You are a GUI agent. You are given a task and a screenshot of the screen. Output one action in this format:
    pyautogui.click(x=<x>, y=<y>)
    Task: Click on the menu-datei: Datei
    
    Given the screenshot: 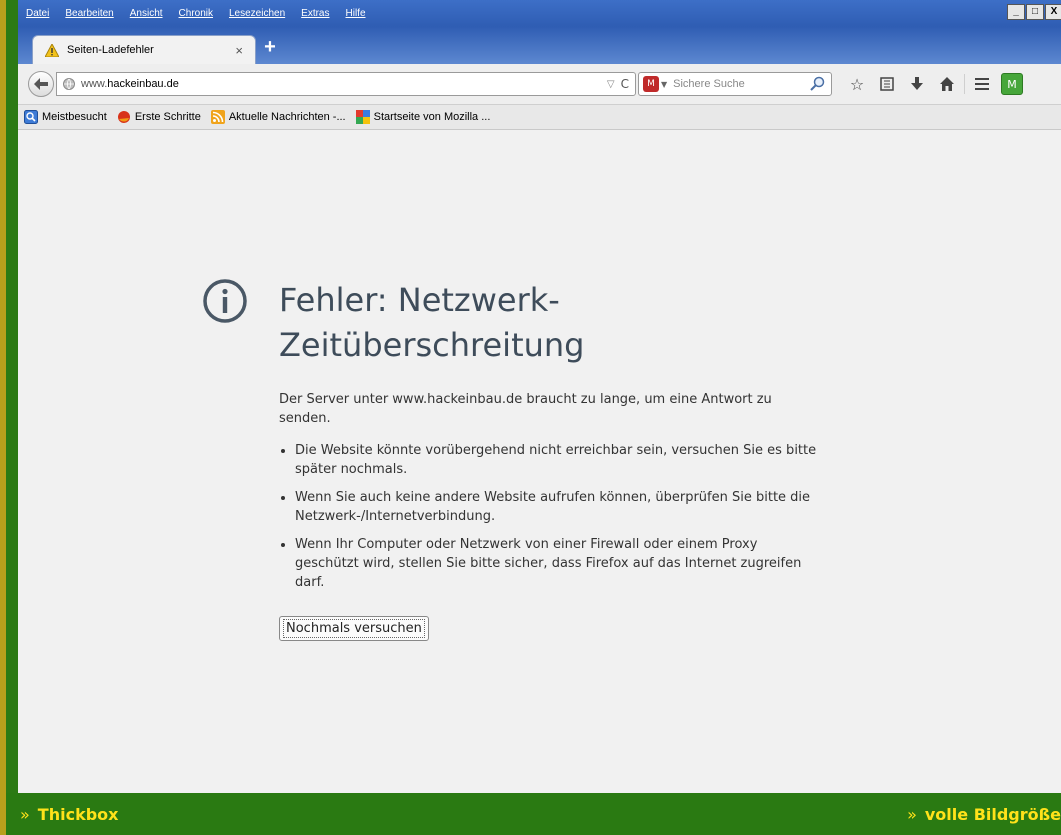 What is the action you would take?
    pyautogui.click(x=37, y=14)
    